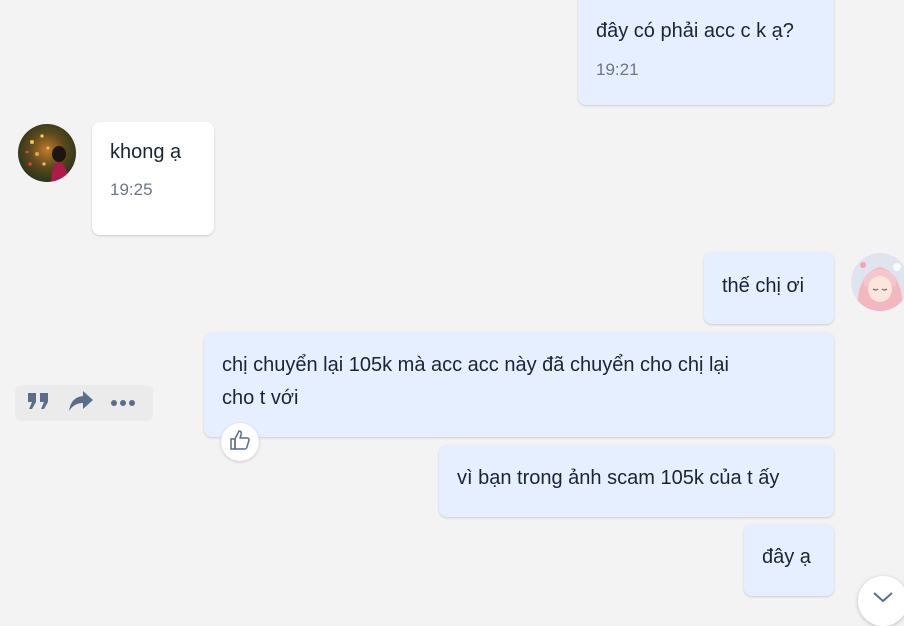  Describe the element at coordinates (706, 52) in the screenshot. I see `message-bubble-outgoing: đây có phải acc c k ạ? 19:21` at that location.